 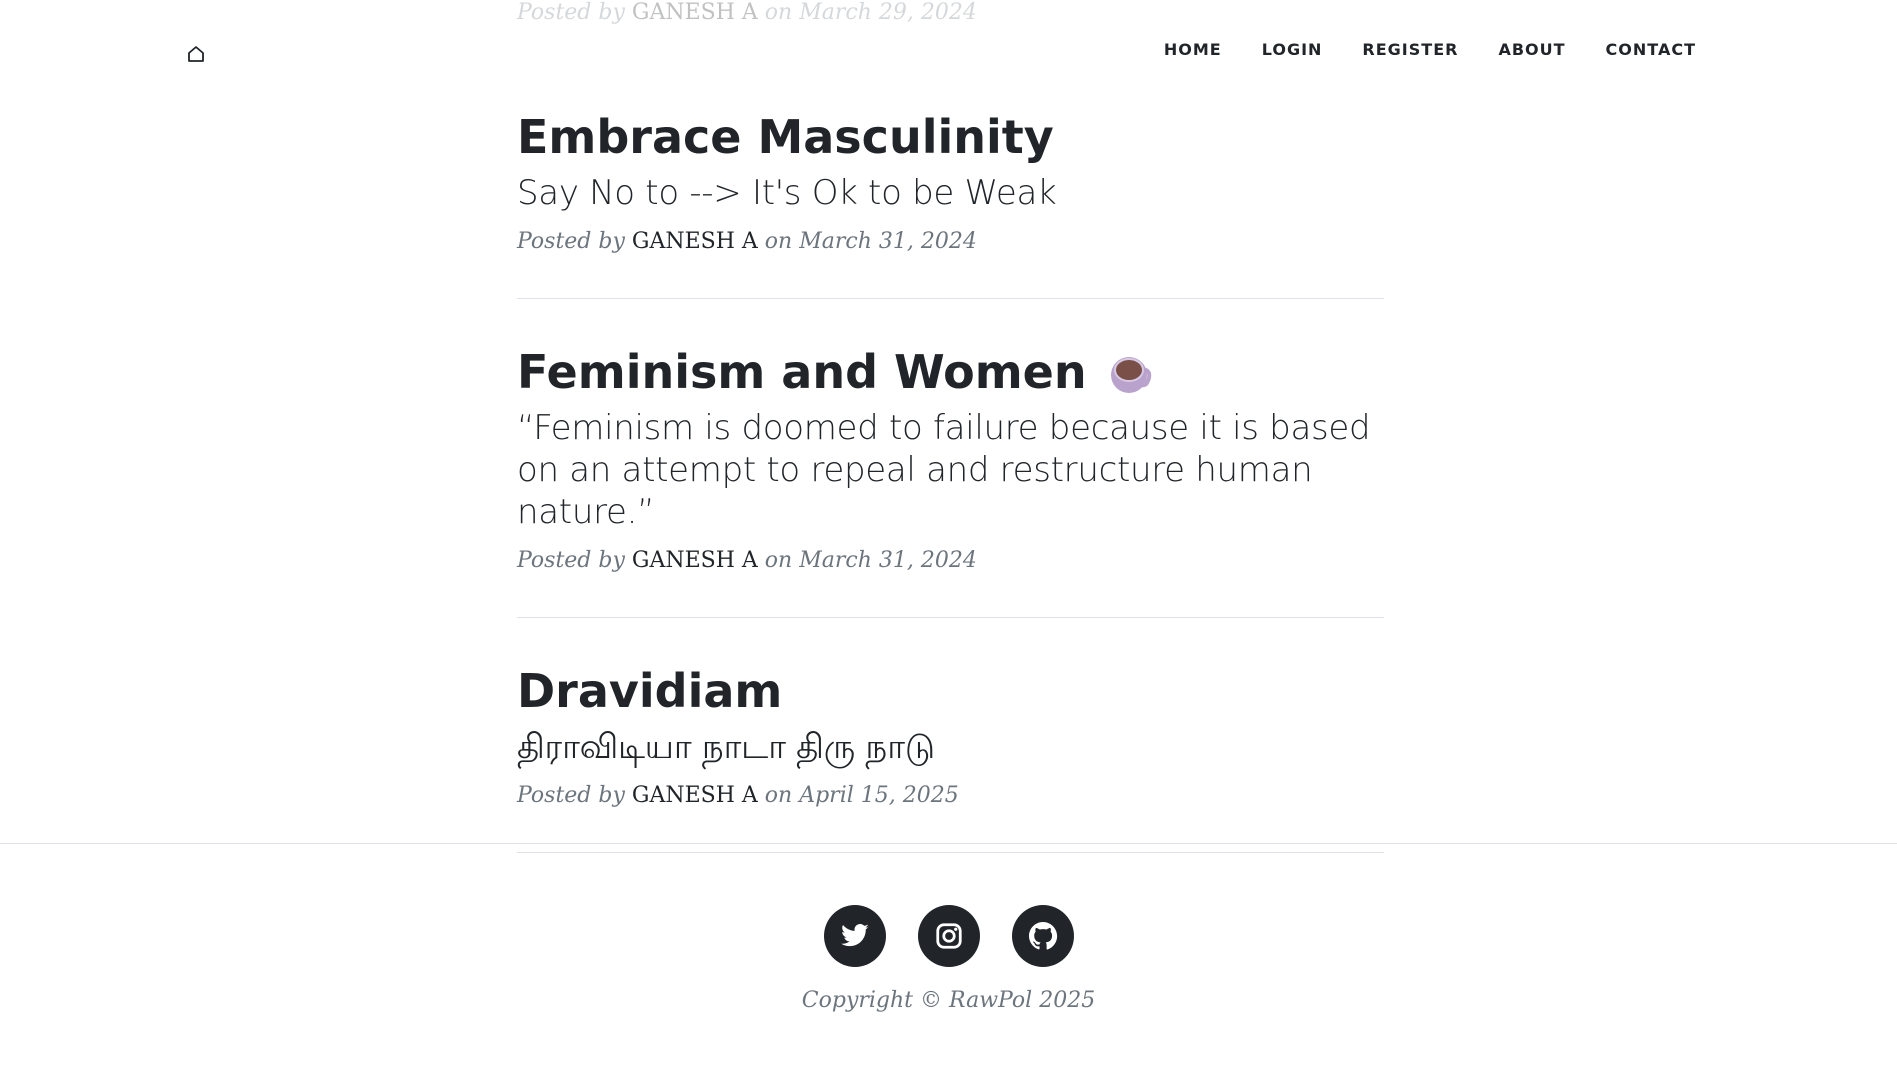 What do you see at coordinates (1651, 49) in the screenshot?
I see `nav-contact: CONTACT` at bounding box center [1651, 49].